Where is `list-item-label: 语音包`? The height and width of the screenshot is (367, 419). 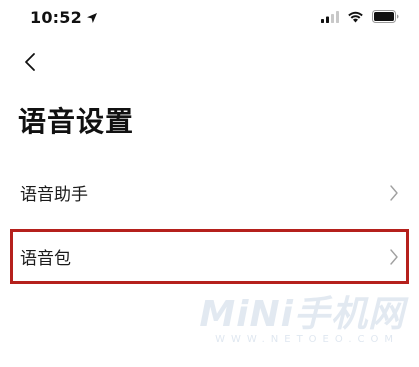
list-item-label: 语音包 is located at coordinates (45, 259).